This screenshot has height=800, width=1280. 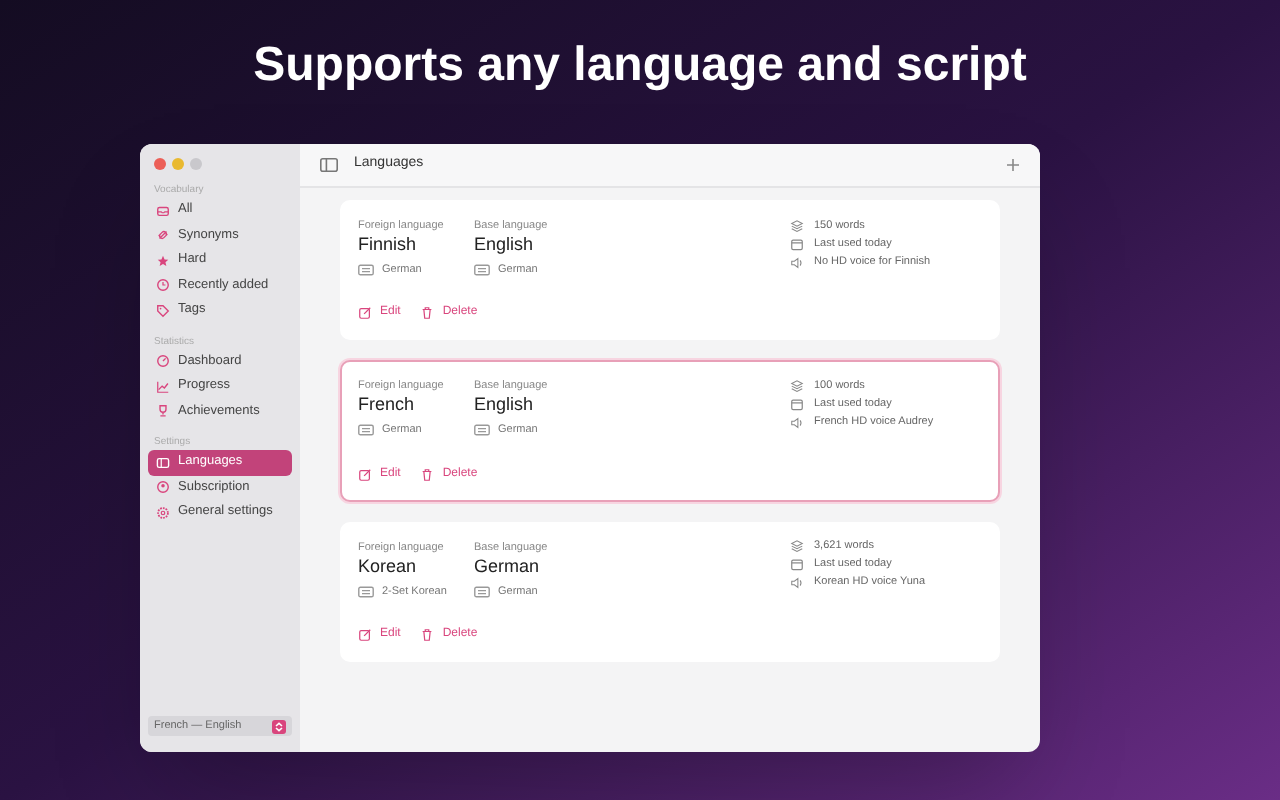 I want to click on add-icon, so click(x=1013, y=165).